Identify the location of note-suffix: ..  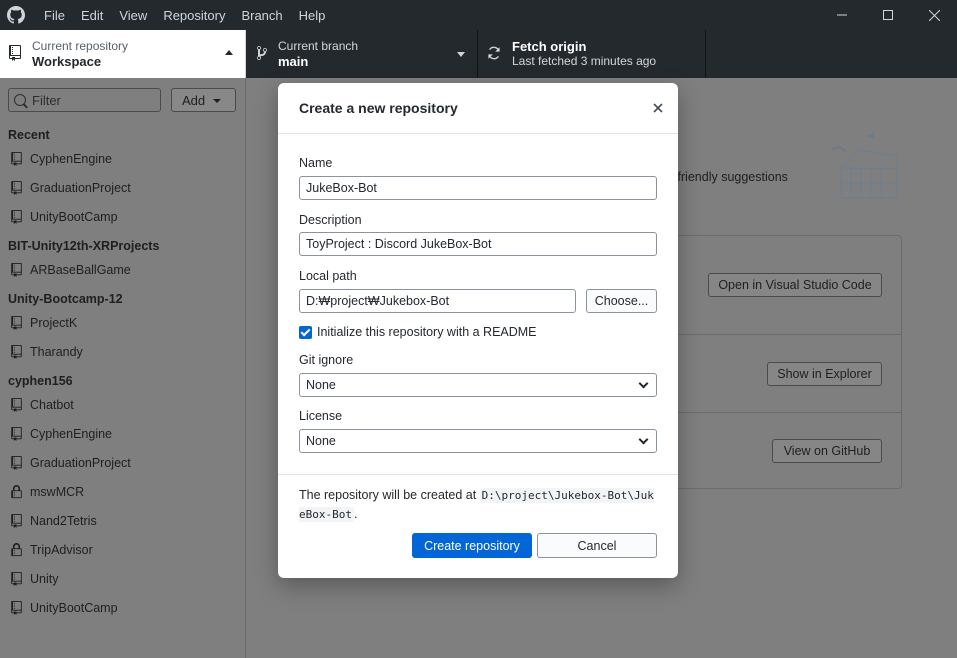
(355, 514).